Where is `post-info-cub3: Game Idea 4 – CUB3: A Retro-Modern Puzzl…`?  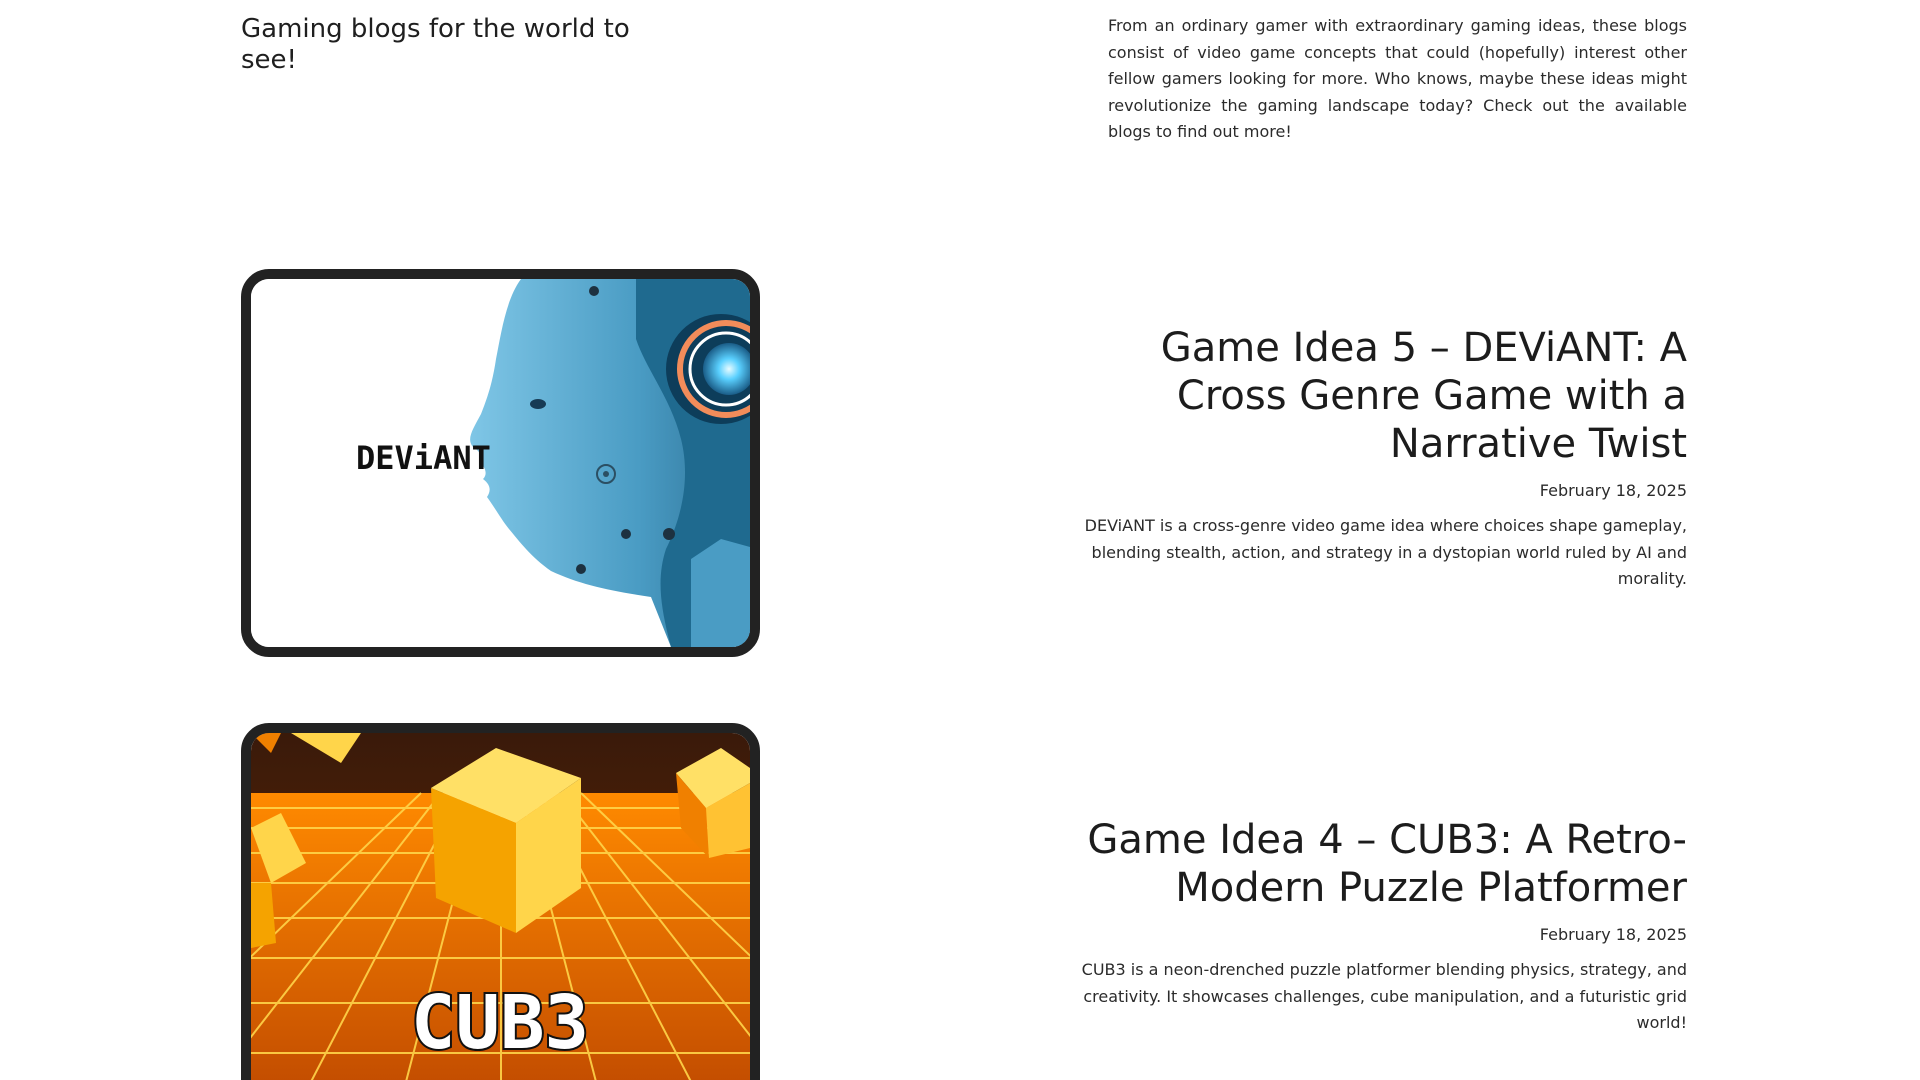 post-info-cub3: Game Idea 4 – CUB3: A Retro-Modern Puzzl… is located at coordinates (1377, 926).